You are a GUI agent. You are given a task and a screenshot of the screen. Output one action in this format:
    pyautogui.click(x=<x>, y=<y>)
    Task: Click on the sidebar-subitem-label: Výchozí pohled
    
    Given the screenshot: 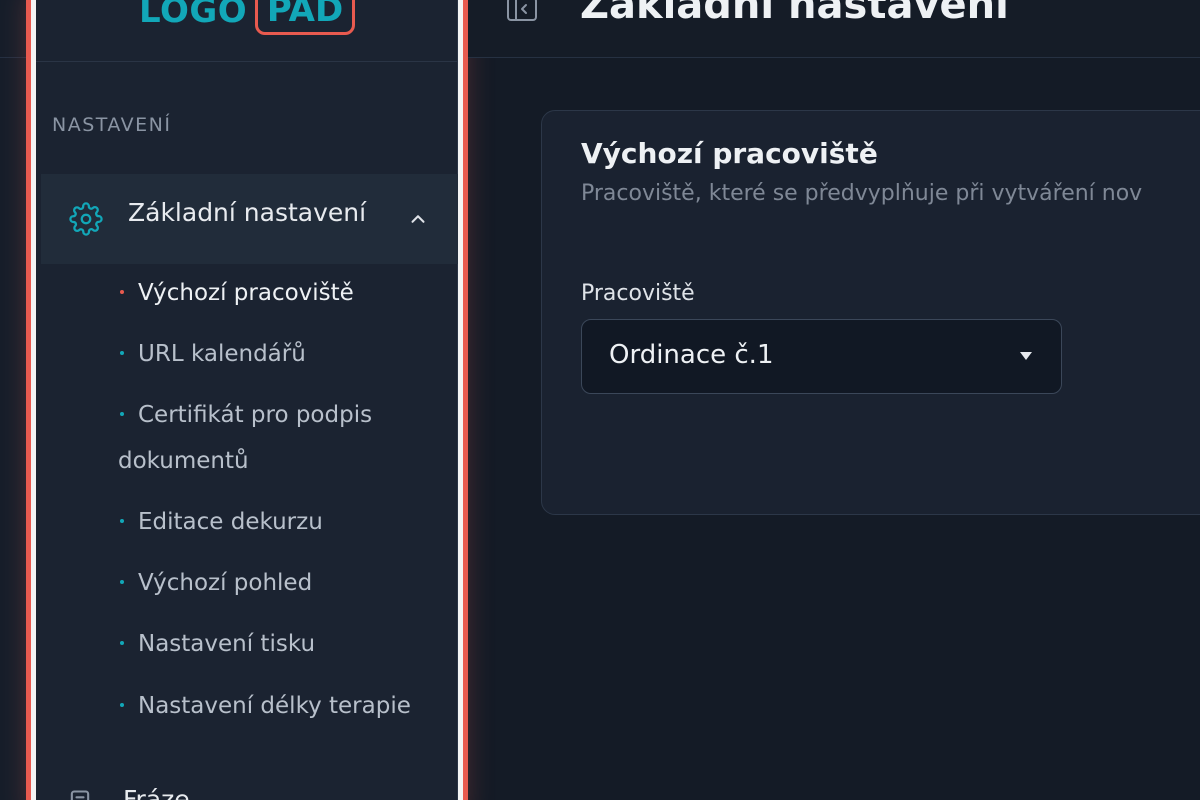 What is the action you would take?
    pyautogui.click(x=225, y=583)
    